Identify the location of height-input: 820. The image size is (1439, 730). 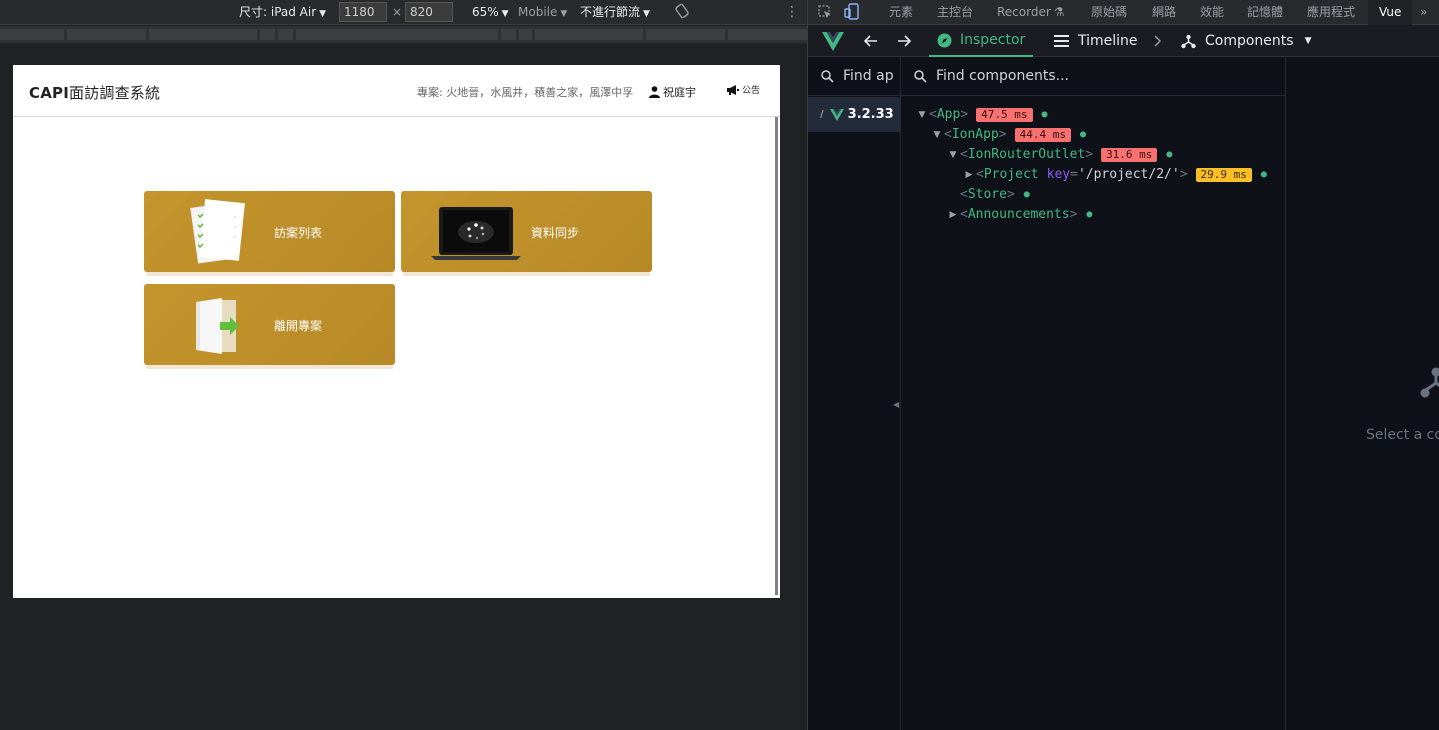
(429, 12).